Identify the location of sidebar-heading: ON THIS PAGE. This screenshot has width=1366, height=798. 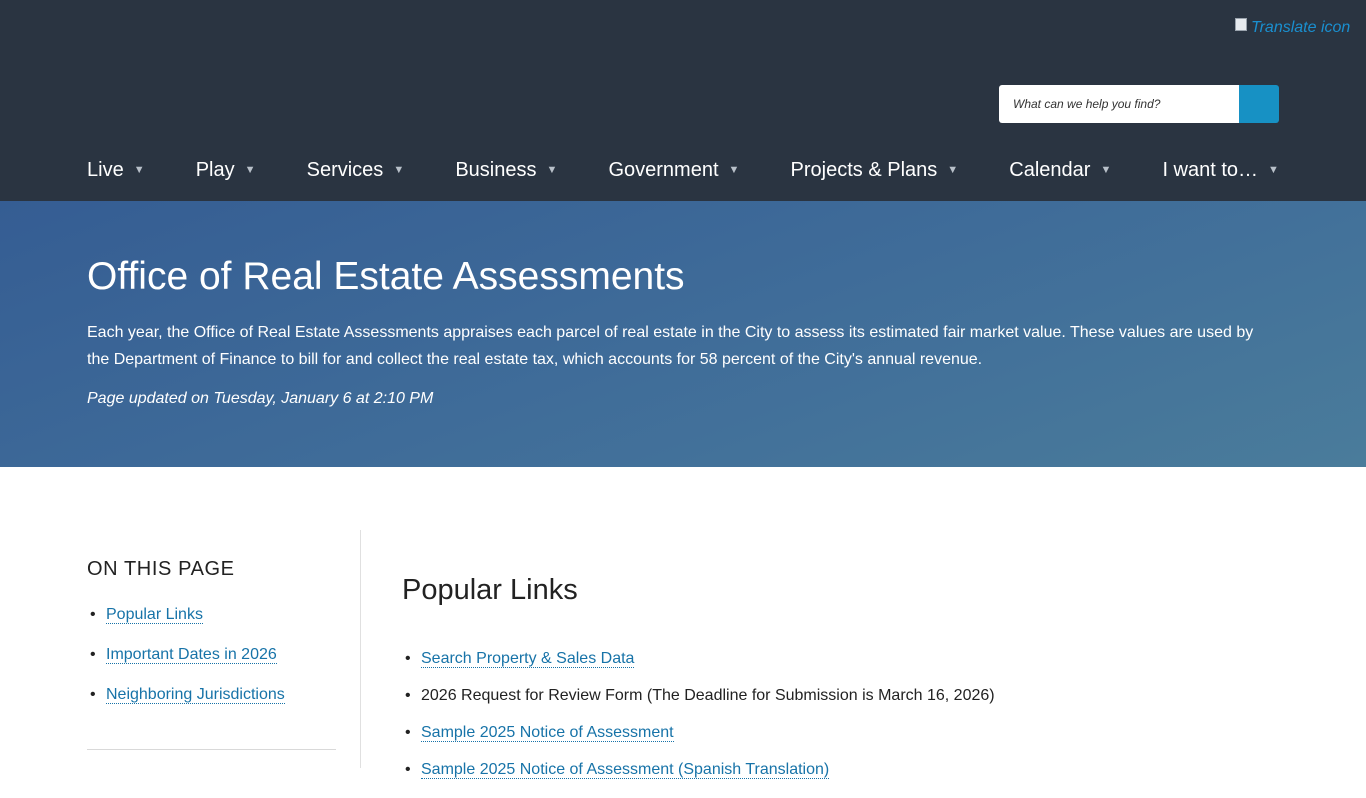
(161, 569).